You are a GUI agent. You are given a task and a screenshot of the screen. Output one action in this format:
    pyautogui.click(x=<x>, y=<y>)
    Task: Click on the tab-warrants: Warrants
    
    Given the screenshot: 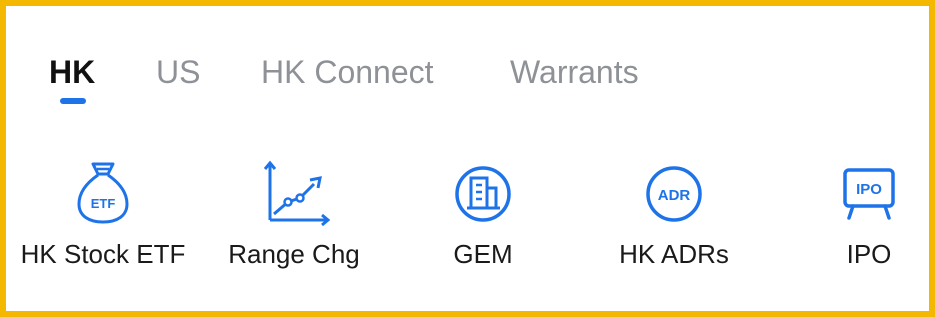 What is the action you would take?
    pyautogui.click(x=574, y=72)
    